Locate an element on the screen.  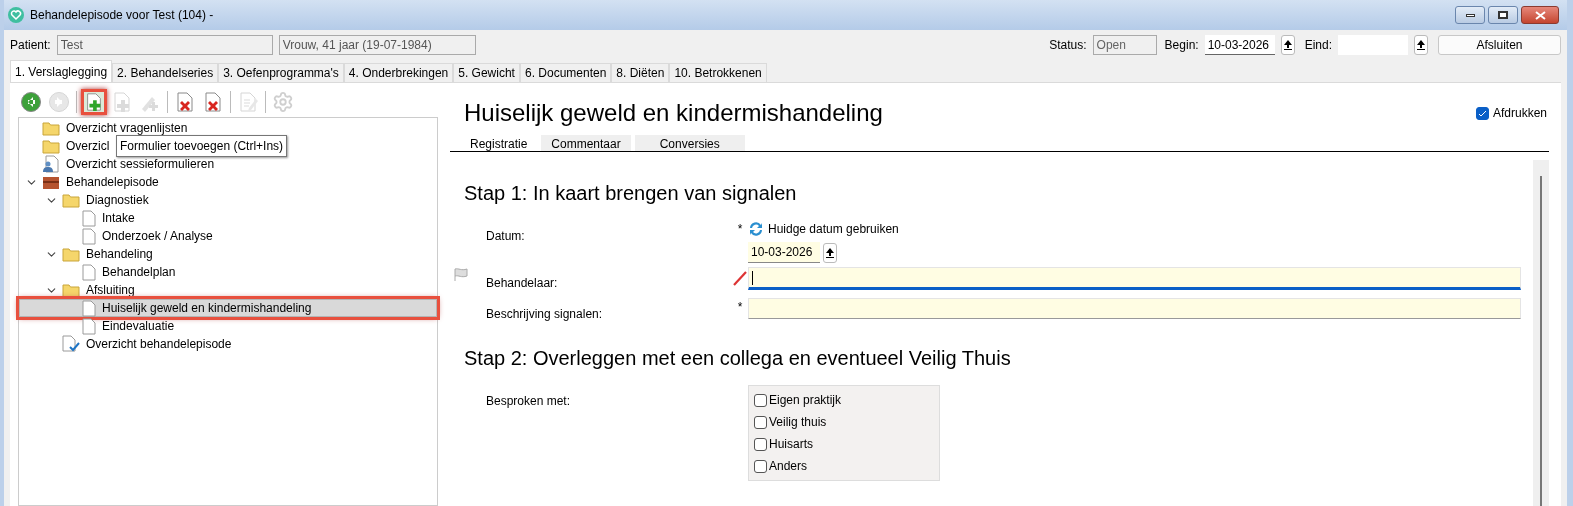
begin-label: Begin: is located at coordinates (1181, 45).